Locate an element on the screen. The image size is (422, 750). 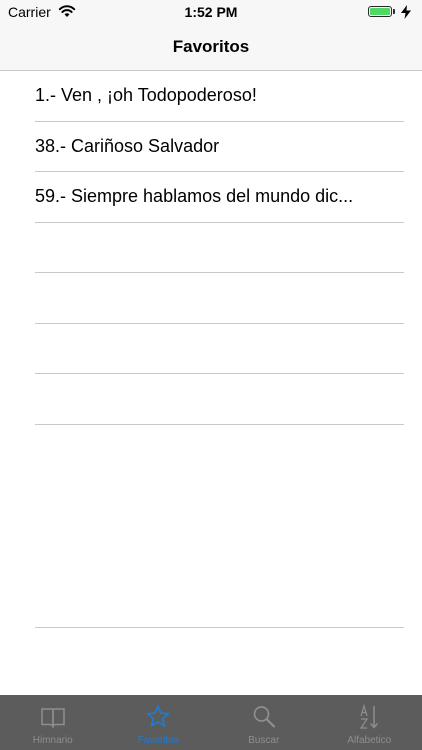
page-title: Favoritos is located at coordinates (211, 46).